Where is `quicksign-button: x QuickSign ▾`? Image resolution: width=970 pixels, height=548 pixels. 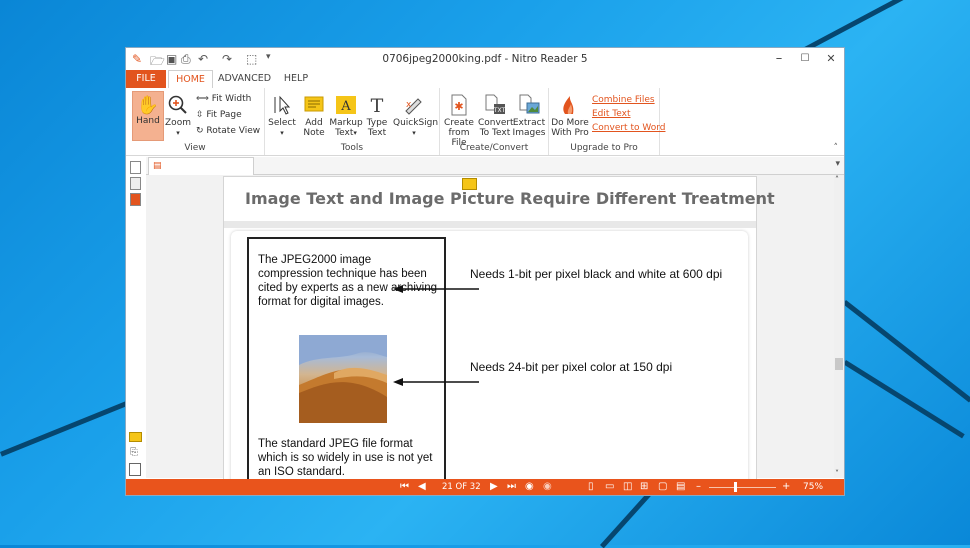 quicksign-button: x QuickSign ▾ is located at coordinates (415, 116).